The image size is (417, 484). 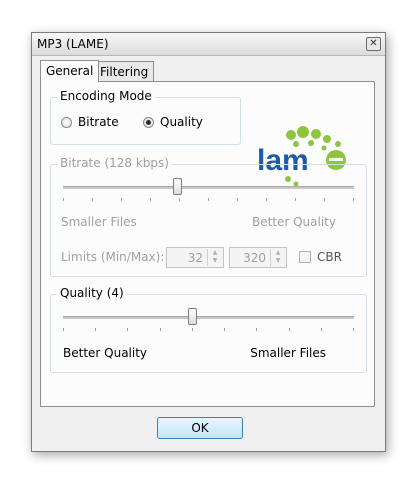 I want to click on min-bitrate-spinner: 32 ▲ ▼, so click(x=195, y=257).